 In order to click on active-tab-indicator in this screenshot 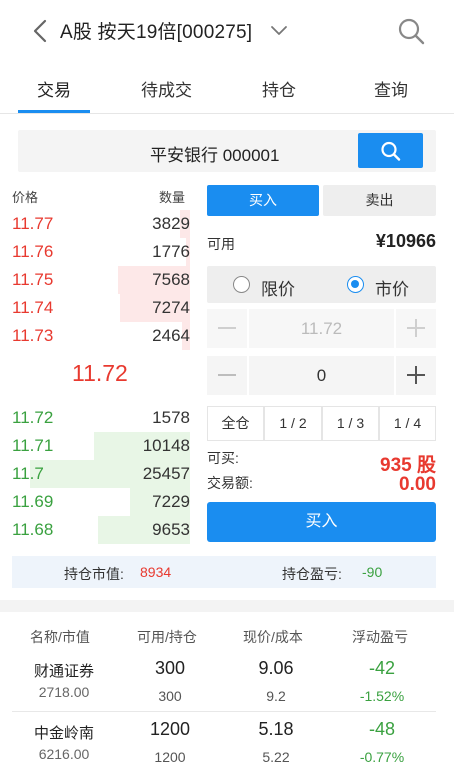, I will do `click(54, 111)`.